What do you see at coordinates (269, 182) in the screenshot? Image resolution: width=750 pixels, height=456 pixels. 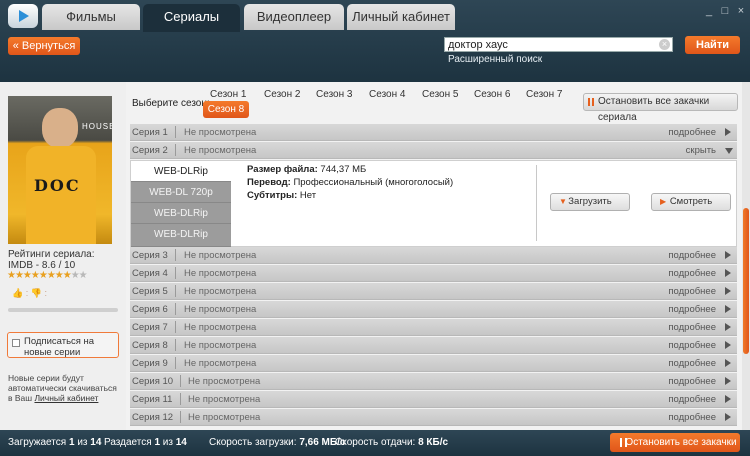 I see `translation-label: Перевод:` at bounding box center [269, 182].